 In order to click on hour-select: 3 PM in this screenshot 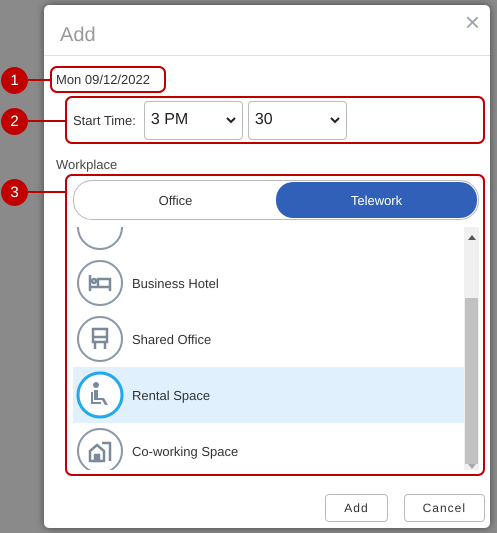, I will do `click(193, 120)`.